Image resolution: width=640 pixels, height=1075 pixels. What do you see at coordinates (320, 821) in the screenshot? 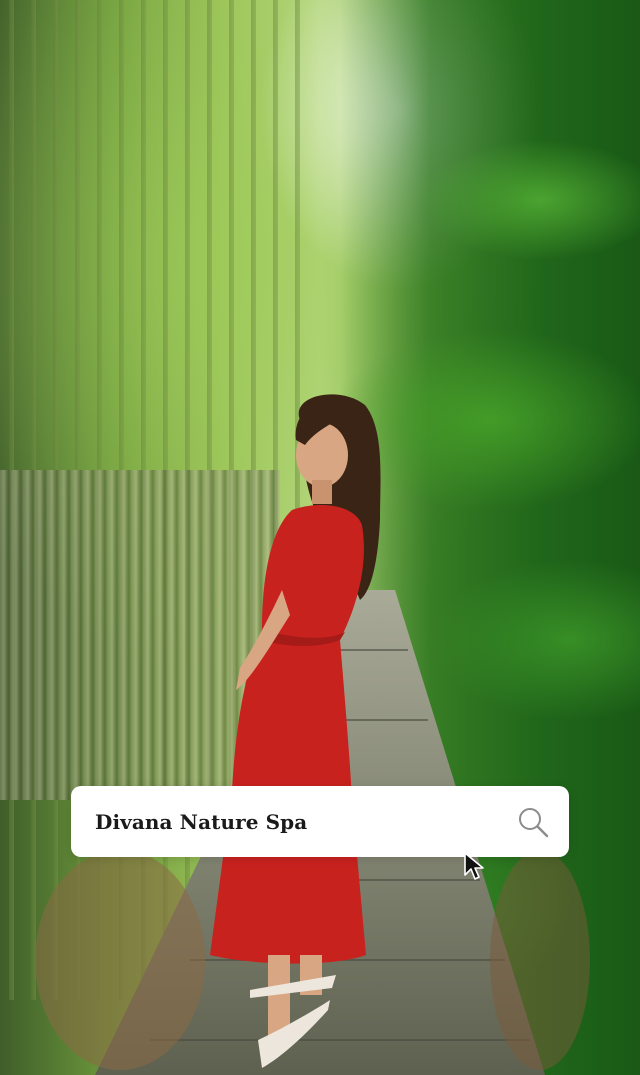
I see `search-bar: Divana Nature Spa` at bounding box center [320, 821].